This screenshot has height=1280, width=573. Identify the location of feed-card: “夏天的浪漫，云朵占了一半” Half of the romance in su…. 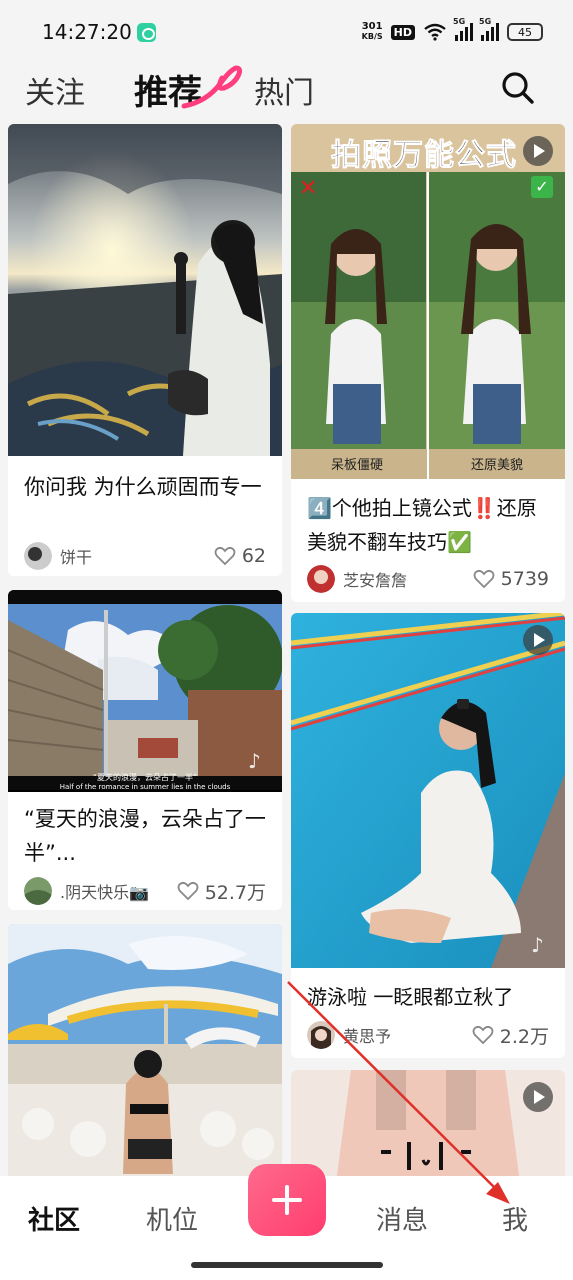
(145, 750).